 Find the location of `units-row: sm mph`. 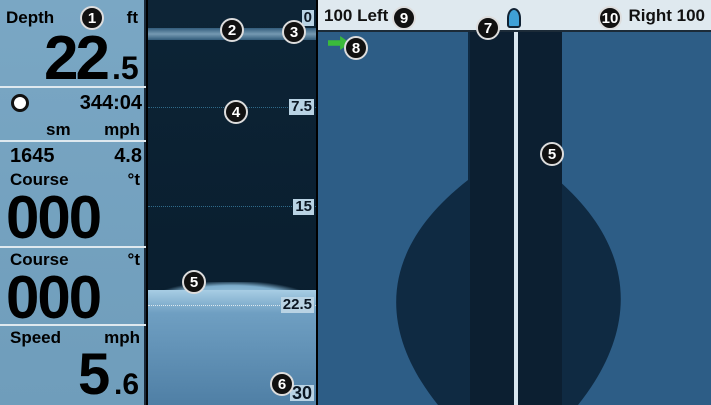

units-row: sm mph is located at coordinates (73, 129).